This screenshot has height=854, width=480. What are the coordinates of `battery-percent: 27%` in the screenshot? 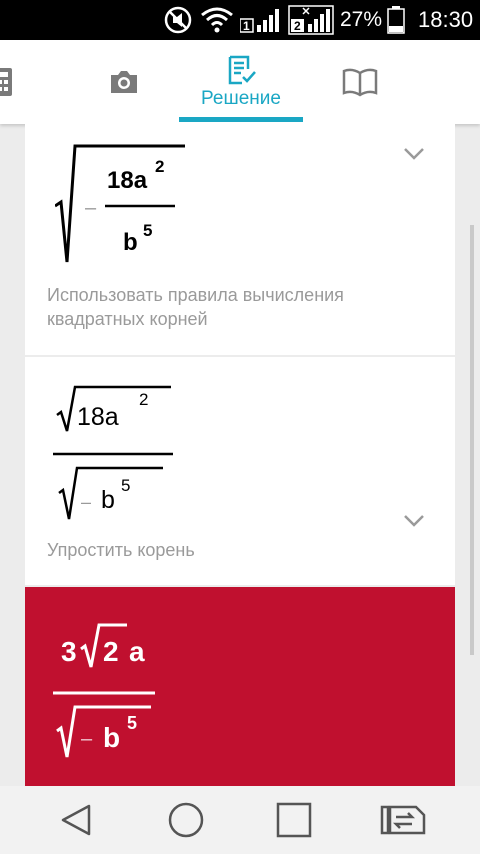 It's located at (361, 19).